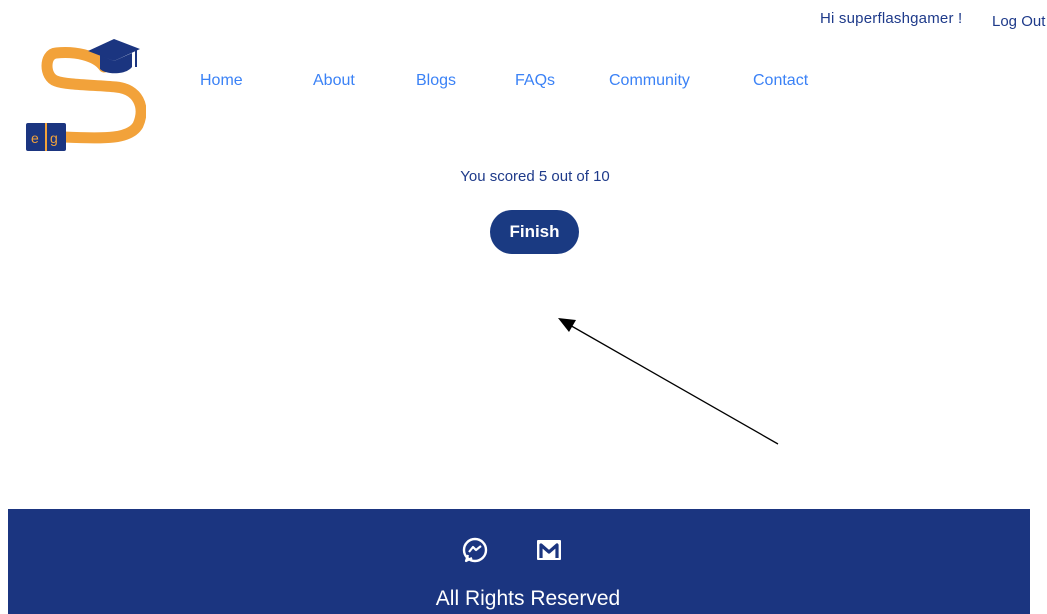 This screenshot has height=614, width=1047. What do you see at coordinates (512, 550) in the screenshot?
I see `social-links` at bounding box center [512, 550].